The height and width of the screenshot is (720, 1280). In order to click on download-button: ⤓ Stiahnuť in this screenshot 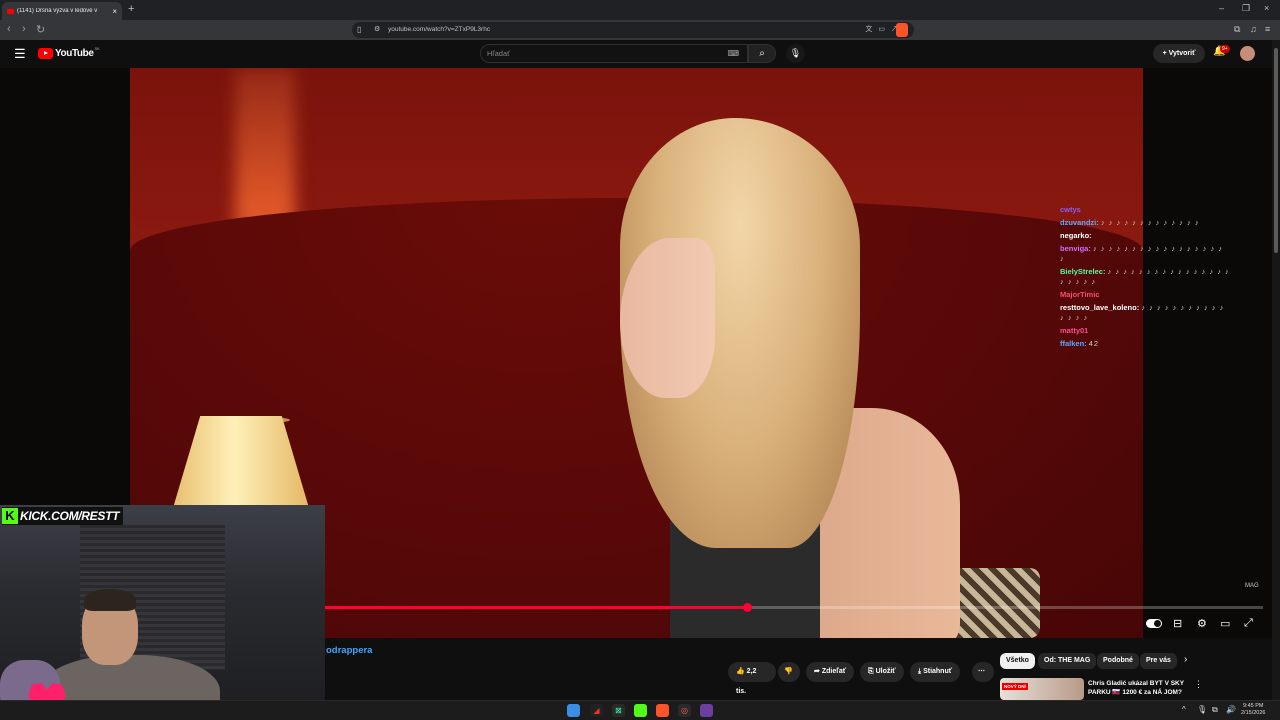, I will do `click(935, 672)`.